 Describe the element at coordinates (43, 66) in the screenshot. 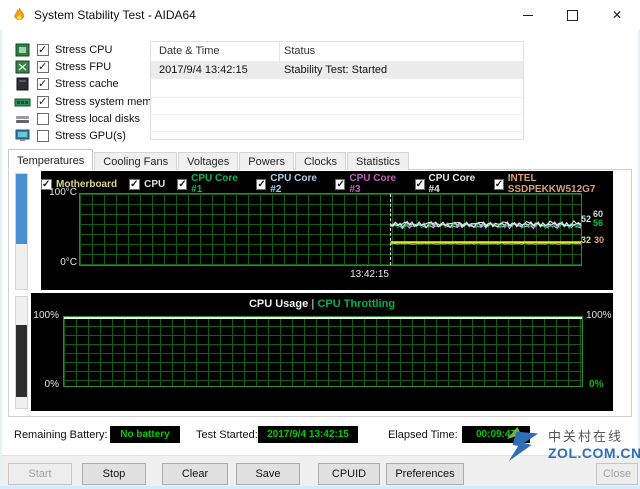

I see `stress-fpu-checkbox` at that location.